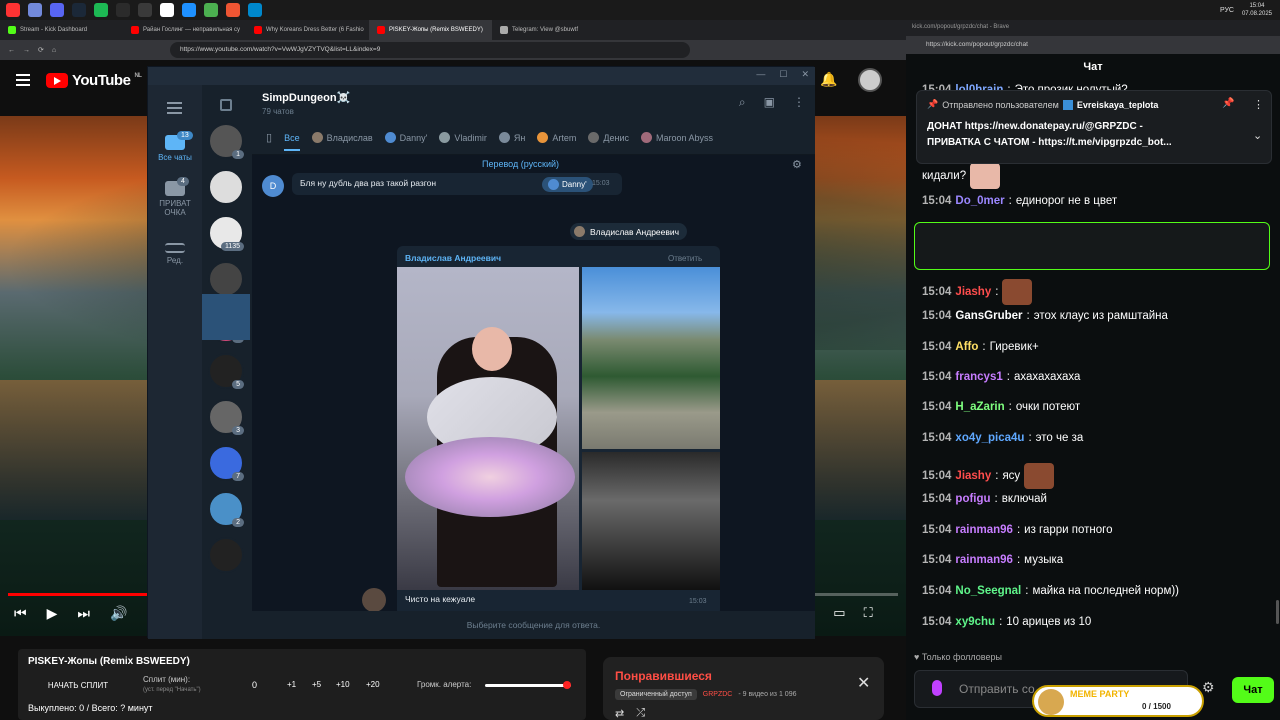  What do you see at coordinates (342, 137) in the screenshot?
I see `topic-tab: Владислав` at bounding box center [342, 137].